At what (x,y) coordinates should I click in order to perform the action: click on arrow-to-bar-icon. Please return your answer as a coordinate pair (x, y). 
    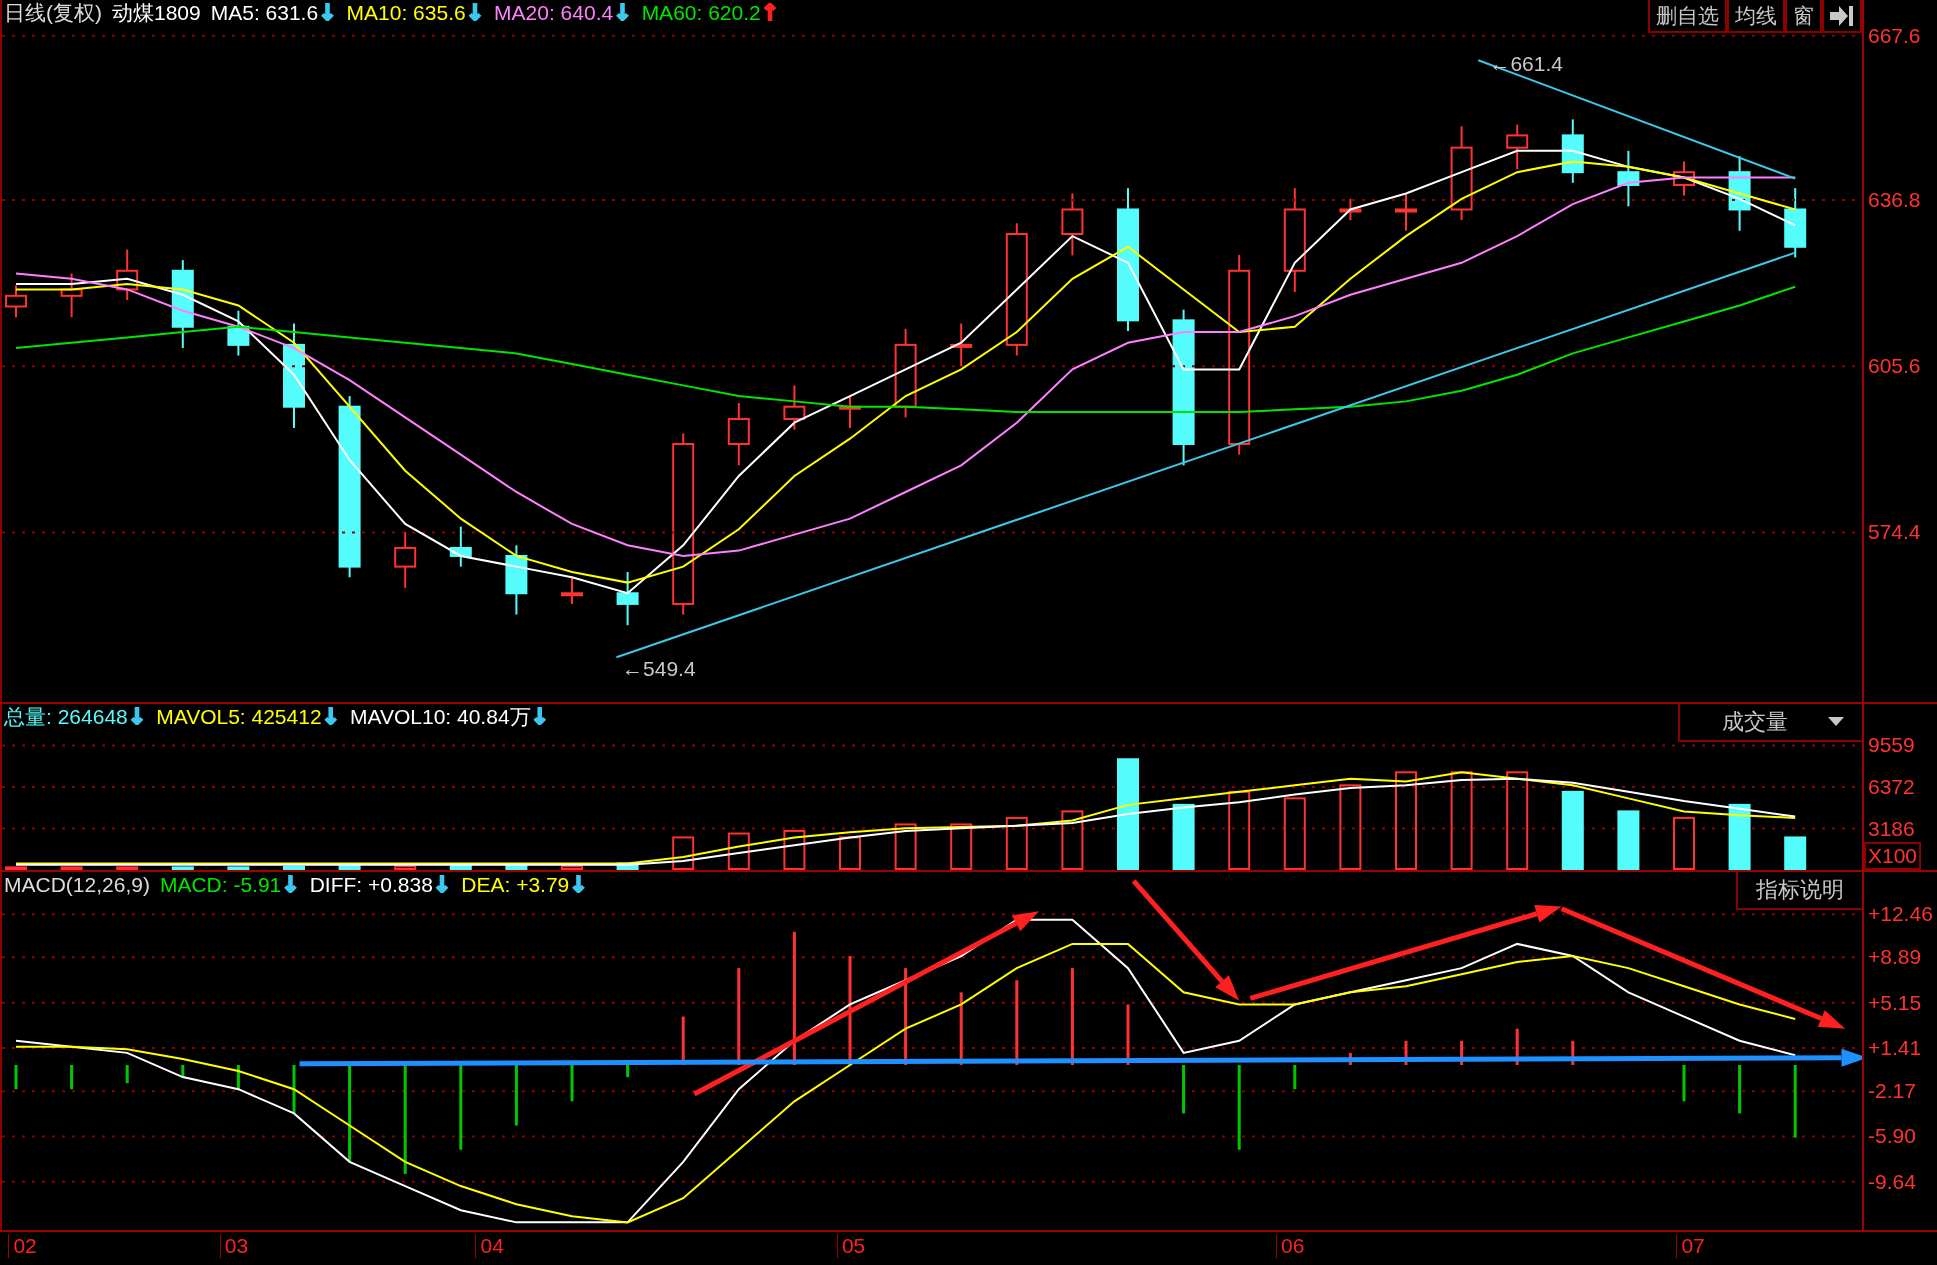
    Looking at the image, I should click on (1842, 15).